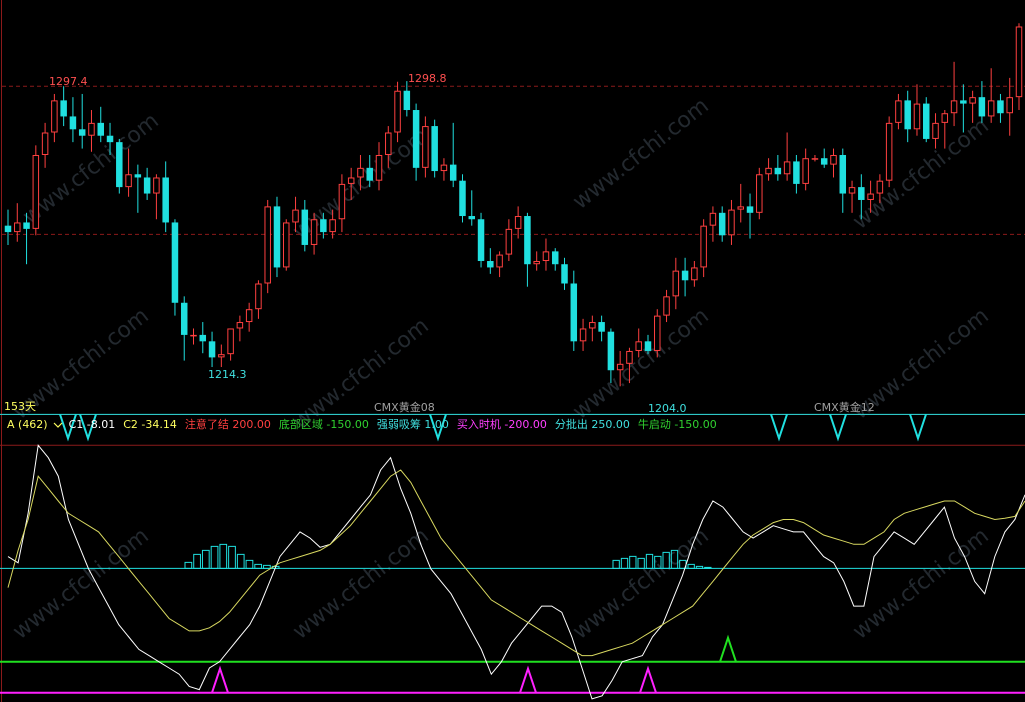 The height and width of the screenshot is (702, 1025). Describe the element at coordinates (20, 406) in the screenshot. I see `period-label: 153天` at that location.